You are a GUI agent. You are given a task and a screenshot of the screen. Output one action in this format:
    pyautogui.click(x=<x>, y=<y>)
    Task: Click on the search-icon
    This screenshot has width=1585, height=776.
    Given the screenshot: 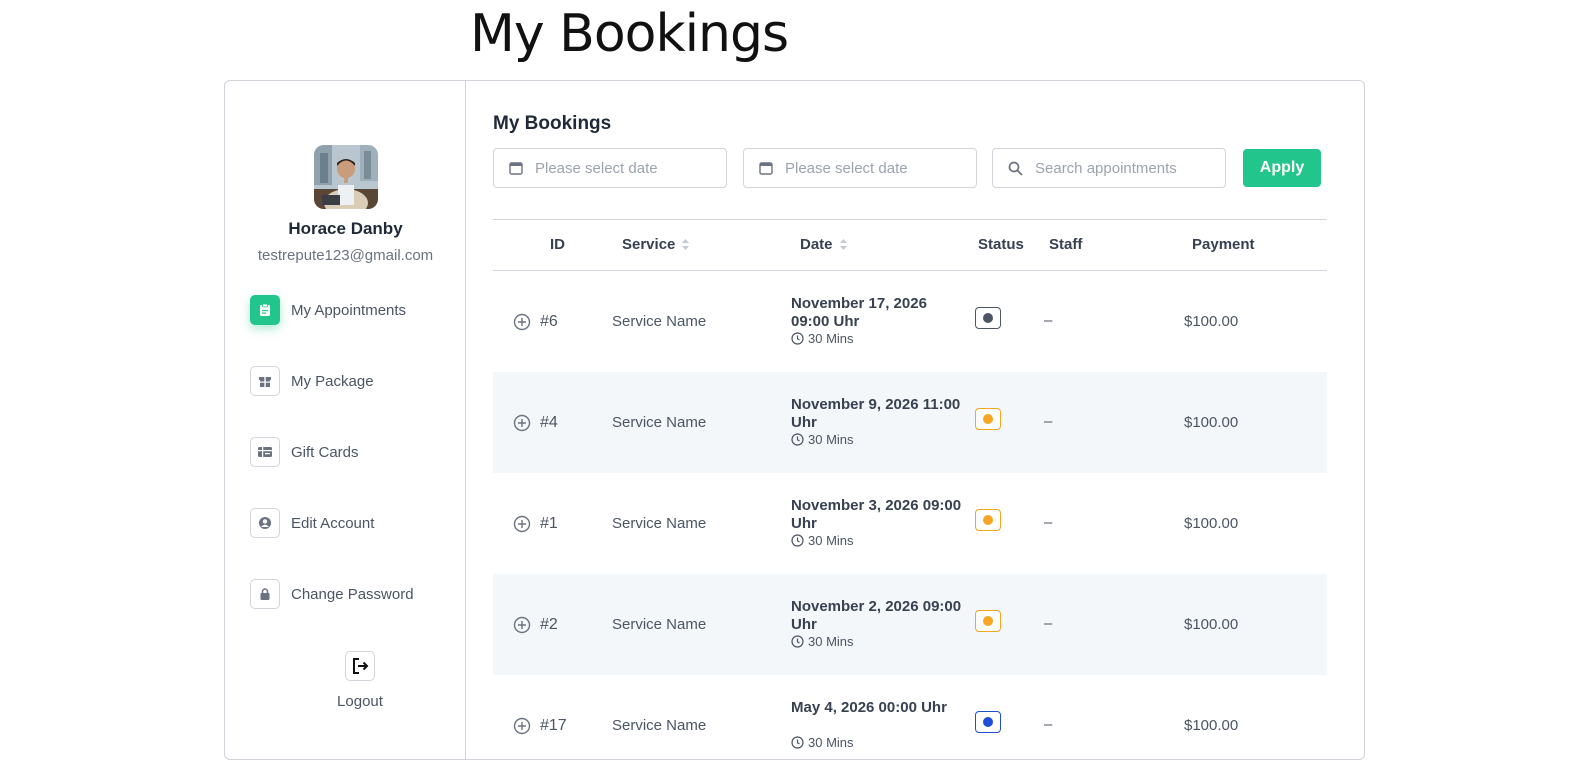 What is the action you would take?
    pyautogui.click(x=1015, y=168)
    